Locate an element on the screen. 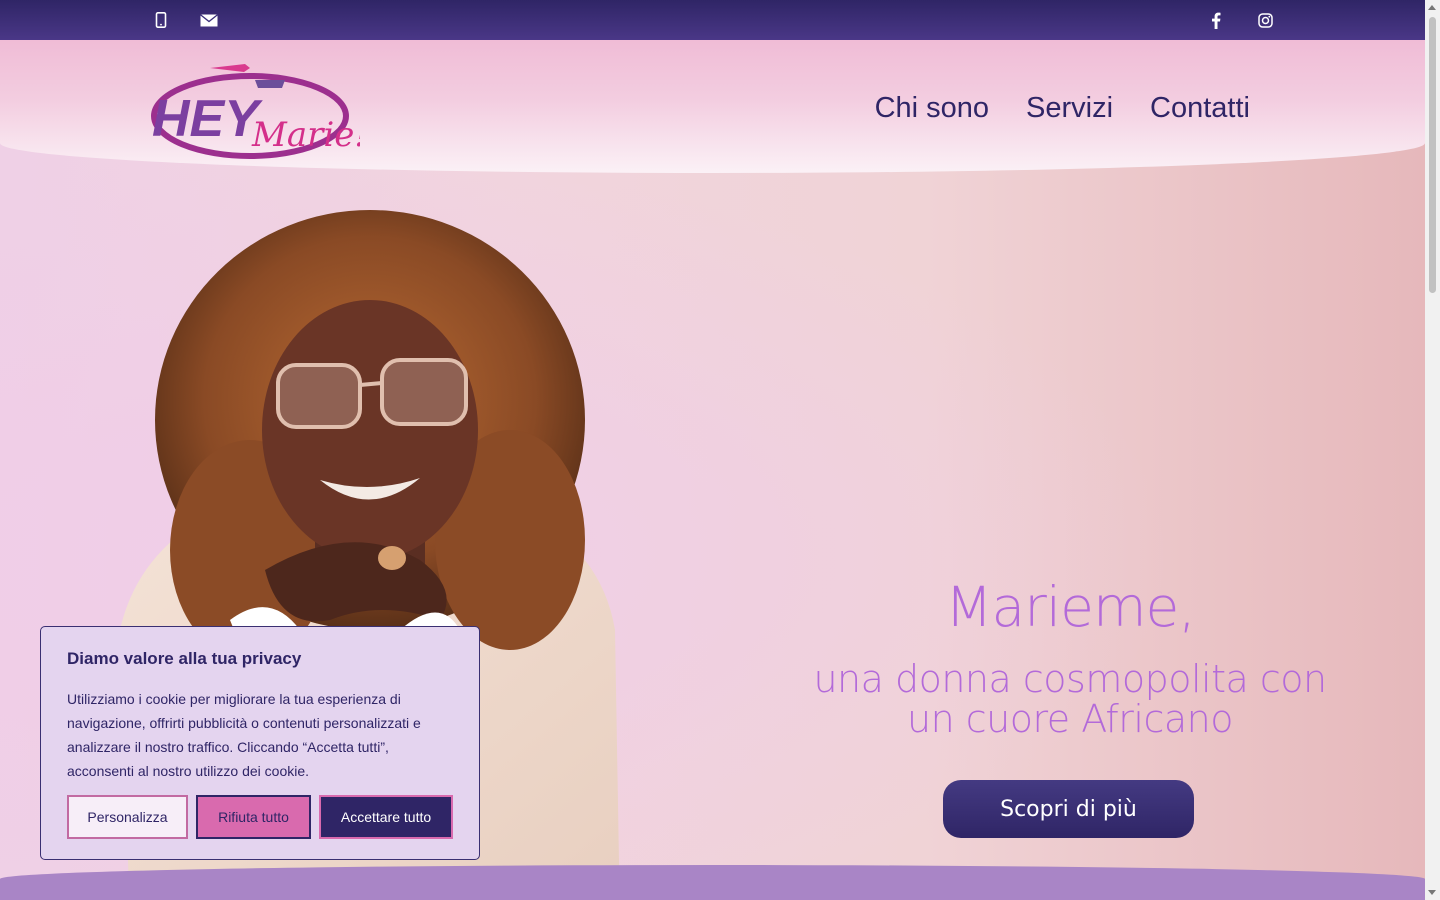 The image size is (1440, 900). bottom-wave is located at coordinates (712, 882).